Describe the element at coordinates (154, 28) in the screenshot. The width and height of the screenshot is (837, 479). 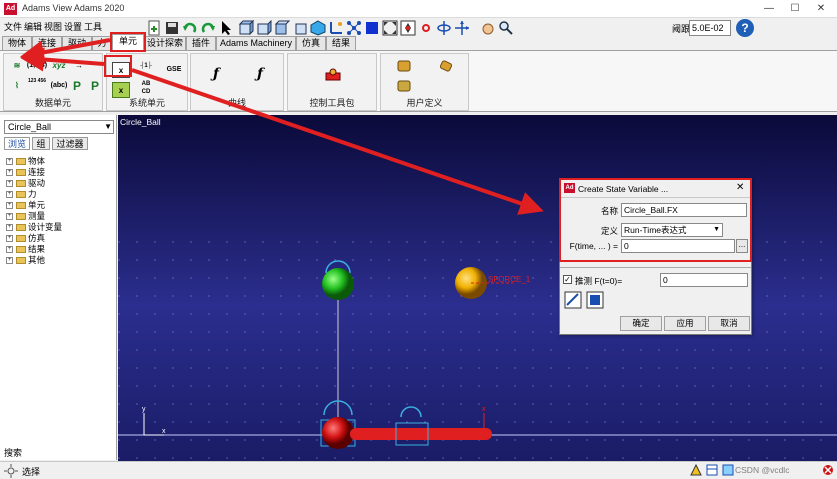
I see `new-file-icon` at that location.